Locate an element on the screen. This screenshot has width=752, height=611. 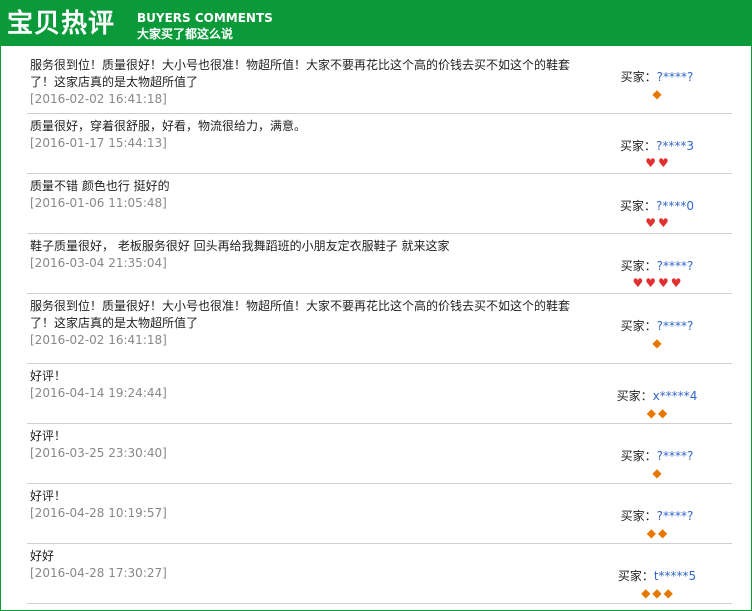
review-row: 好评！ [2016-03-25 23:30:40] 买家：?****? ◆ is located at coordinates (379, 454).